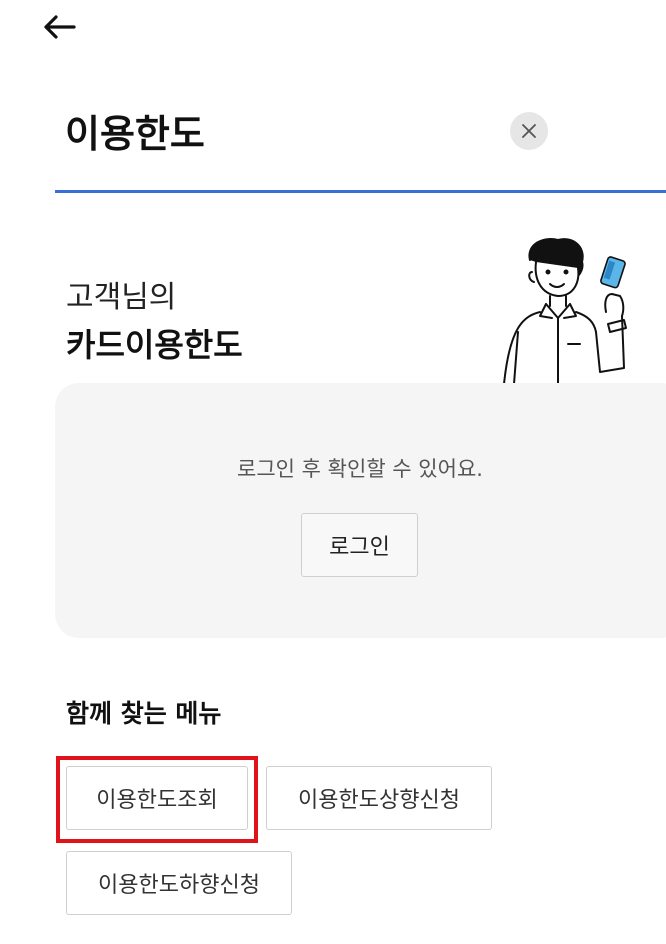  I want to click on arrow-left-icon, so click(60, 27).